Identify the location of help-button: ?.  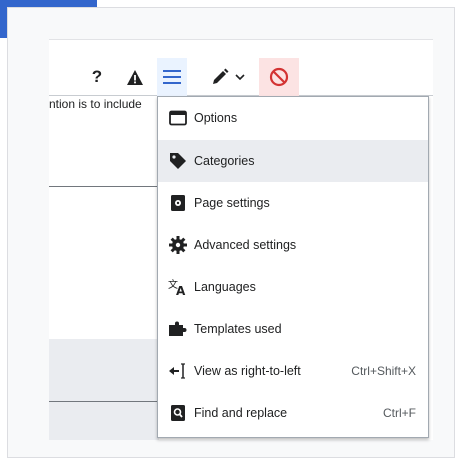
(97, 77).